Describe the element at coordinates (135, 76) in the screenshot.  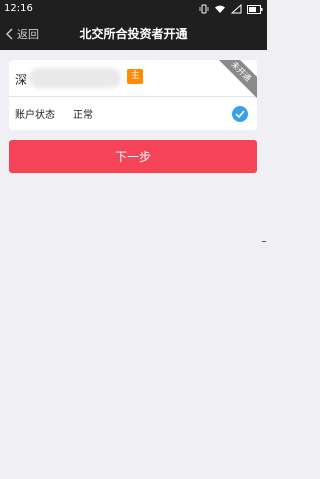
I see `main-account-badge: 主` at that location.